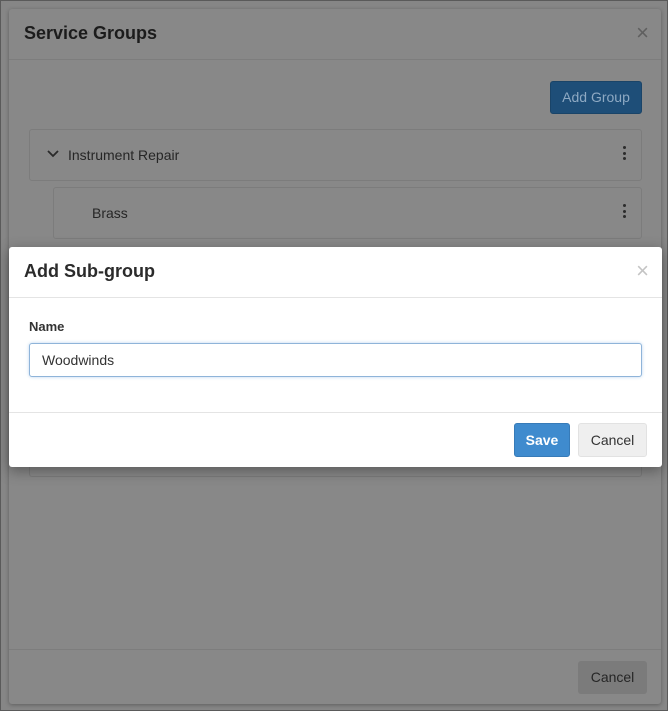 This screenshot has height=711, width=668. Describe the element at coordinates (335, 34) in the screenshot. I see `service-groups-header: Service Groups ×` at that location.